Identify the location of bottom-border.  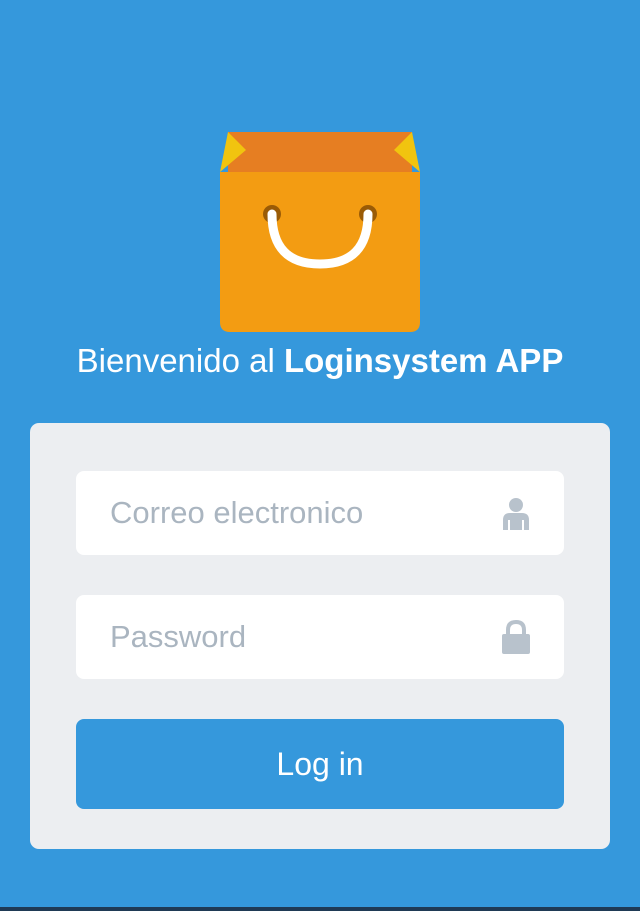
(320, 909).